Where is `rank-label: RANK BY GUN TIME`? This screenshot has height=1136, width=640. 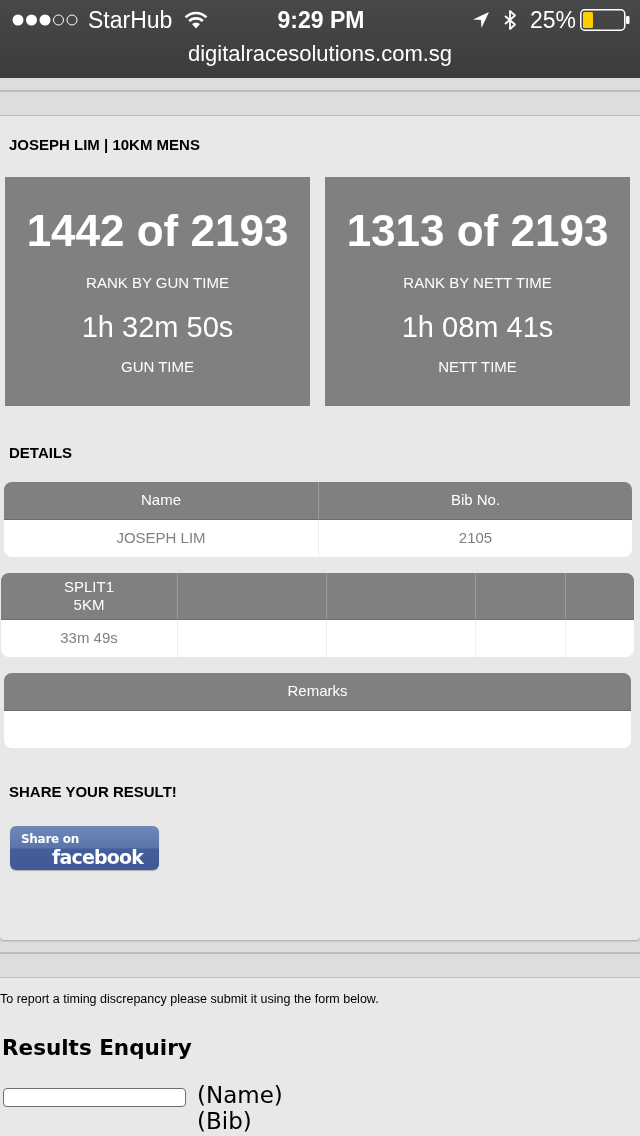
rank-label: RANK BY GUN TIME is located at coordinates (157, 283).